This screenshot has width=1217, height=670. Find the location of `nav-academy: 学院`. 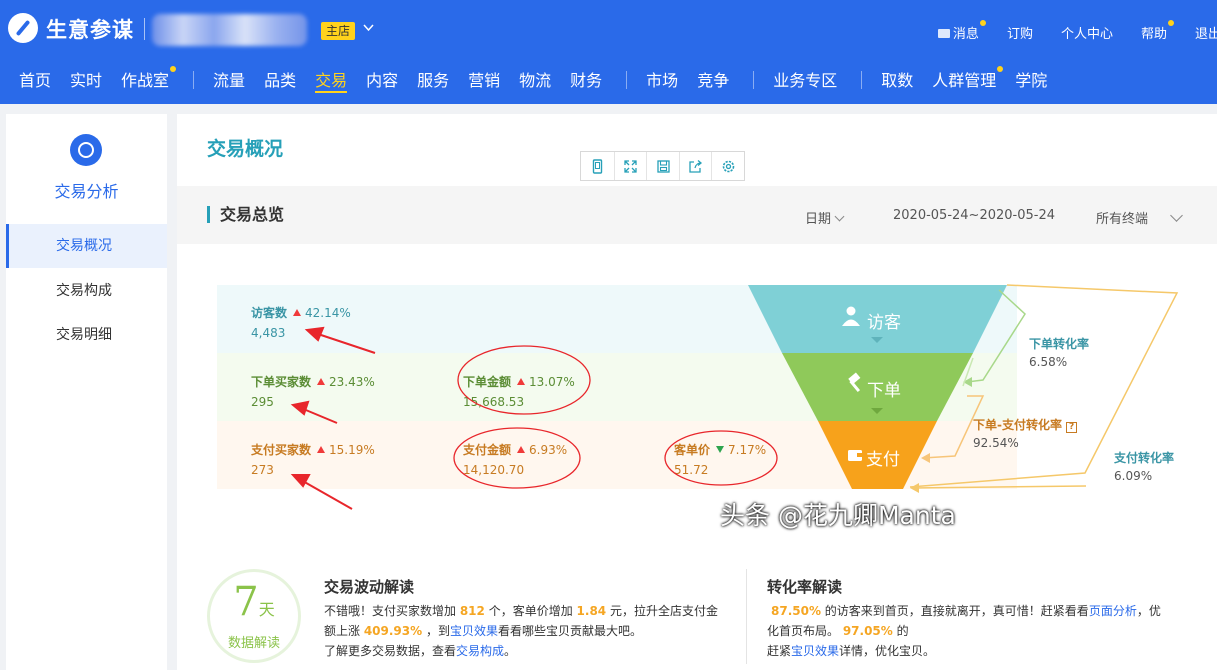

nav-academy: 学院 is located at coordinates (1031, 83).